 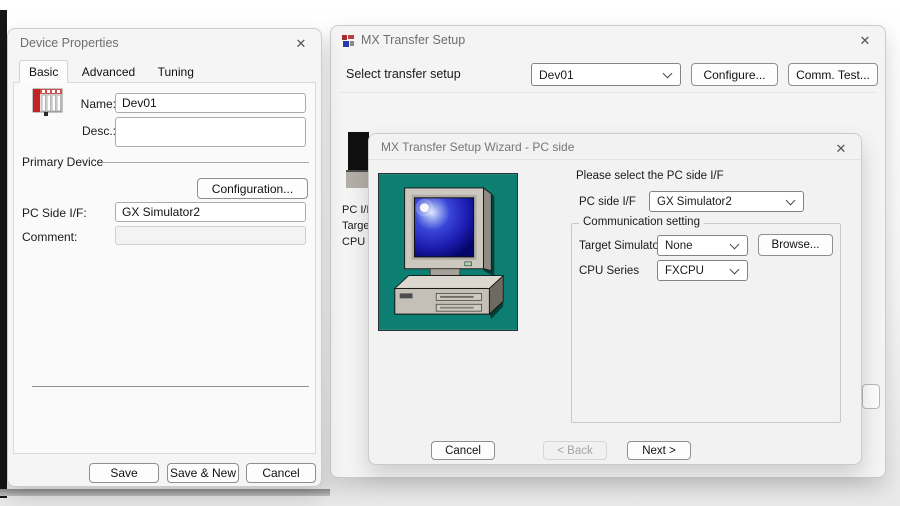 I want to click on wizard-next-button: Next >, so click(x=659, y=450).